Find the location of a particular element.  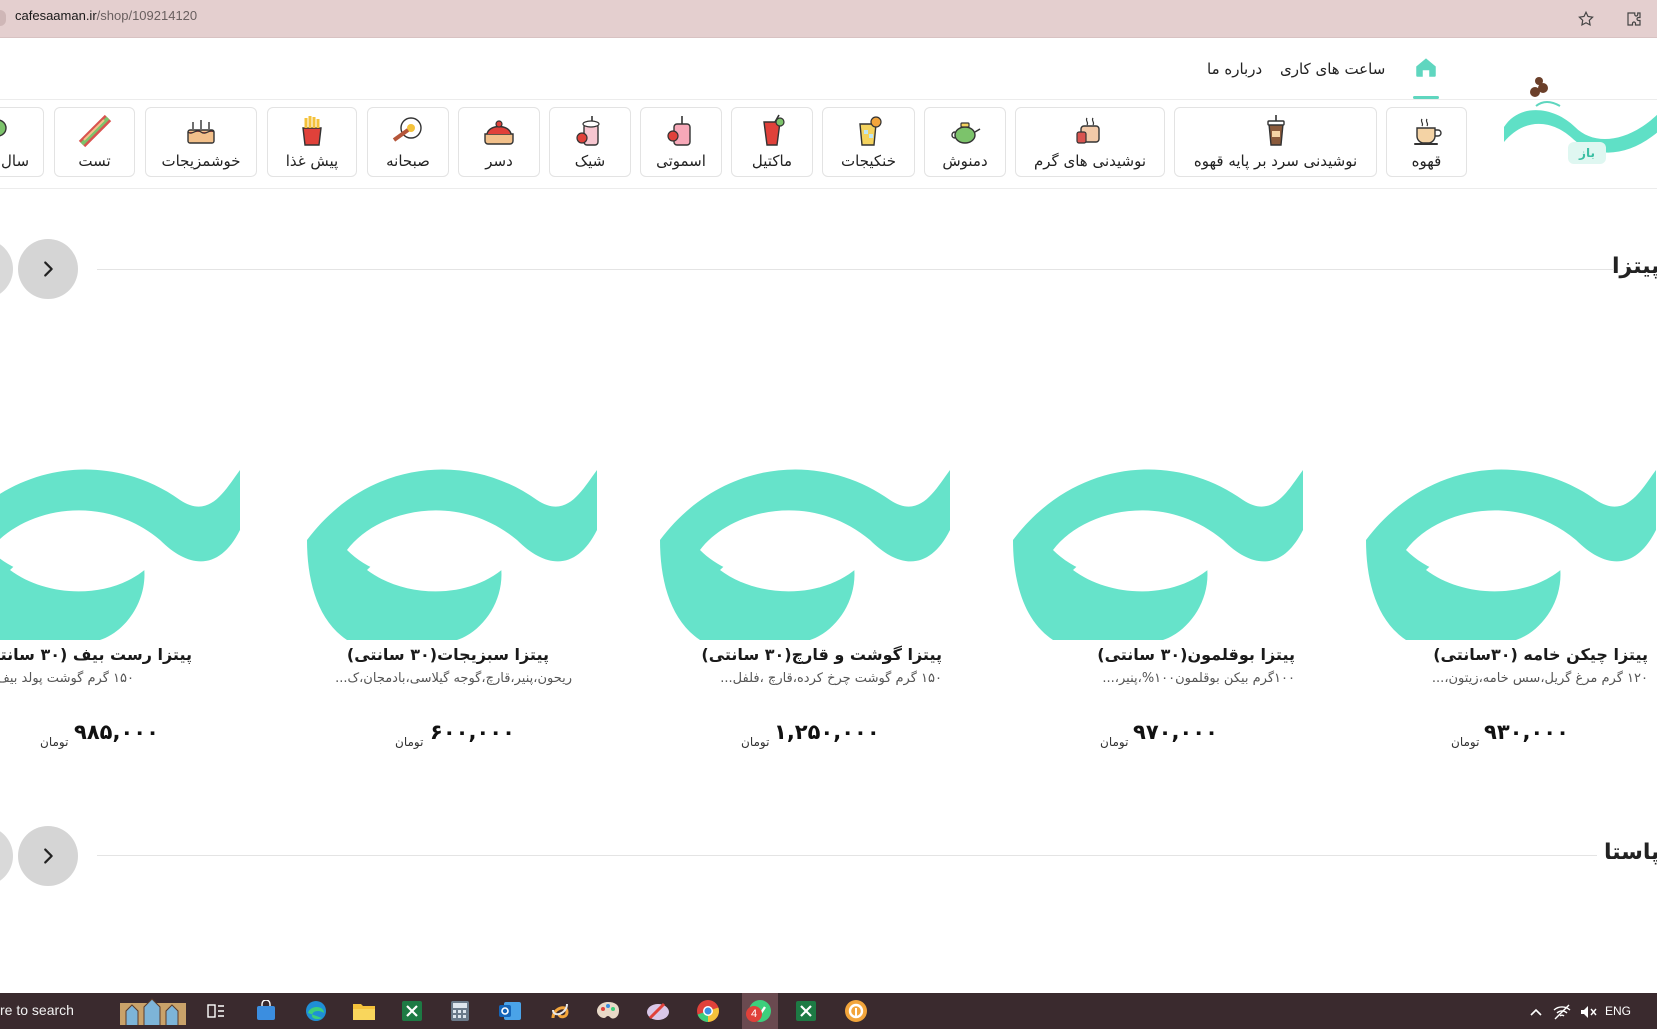

category-salad: سال is located at coordinates (22, 142).